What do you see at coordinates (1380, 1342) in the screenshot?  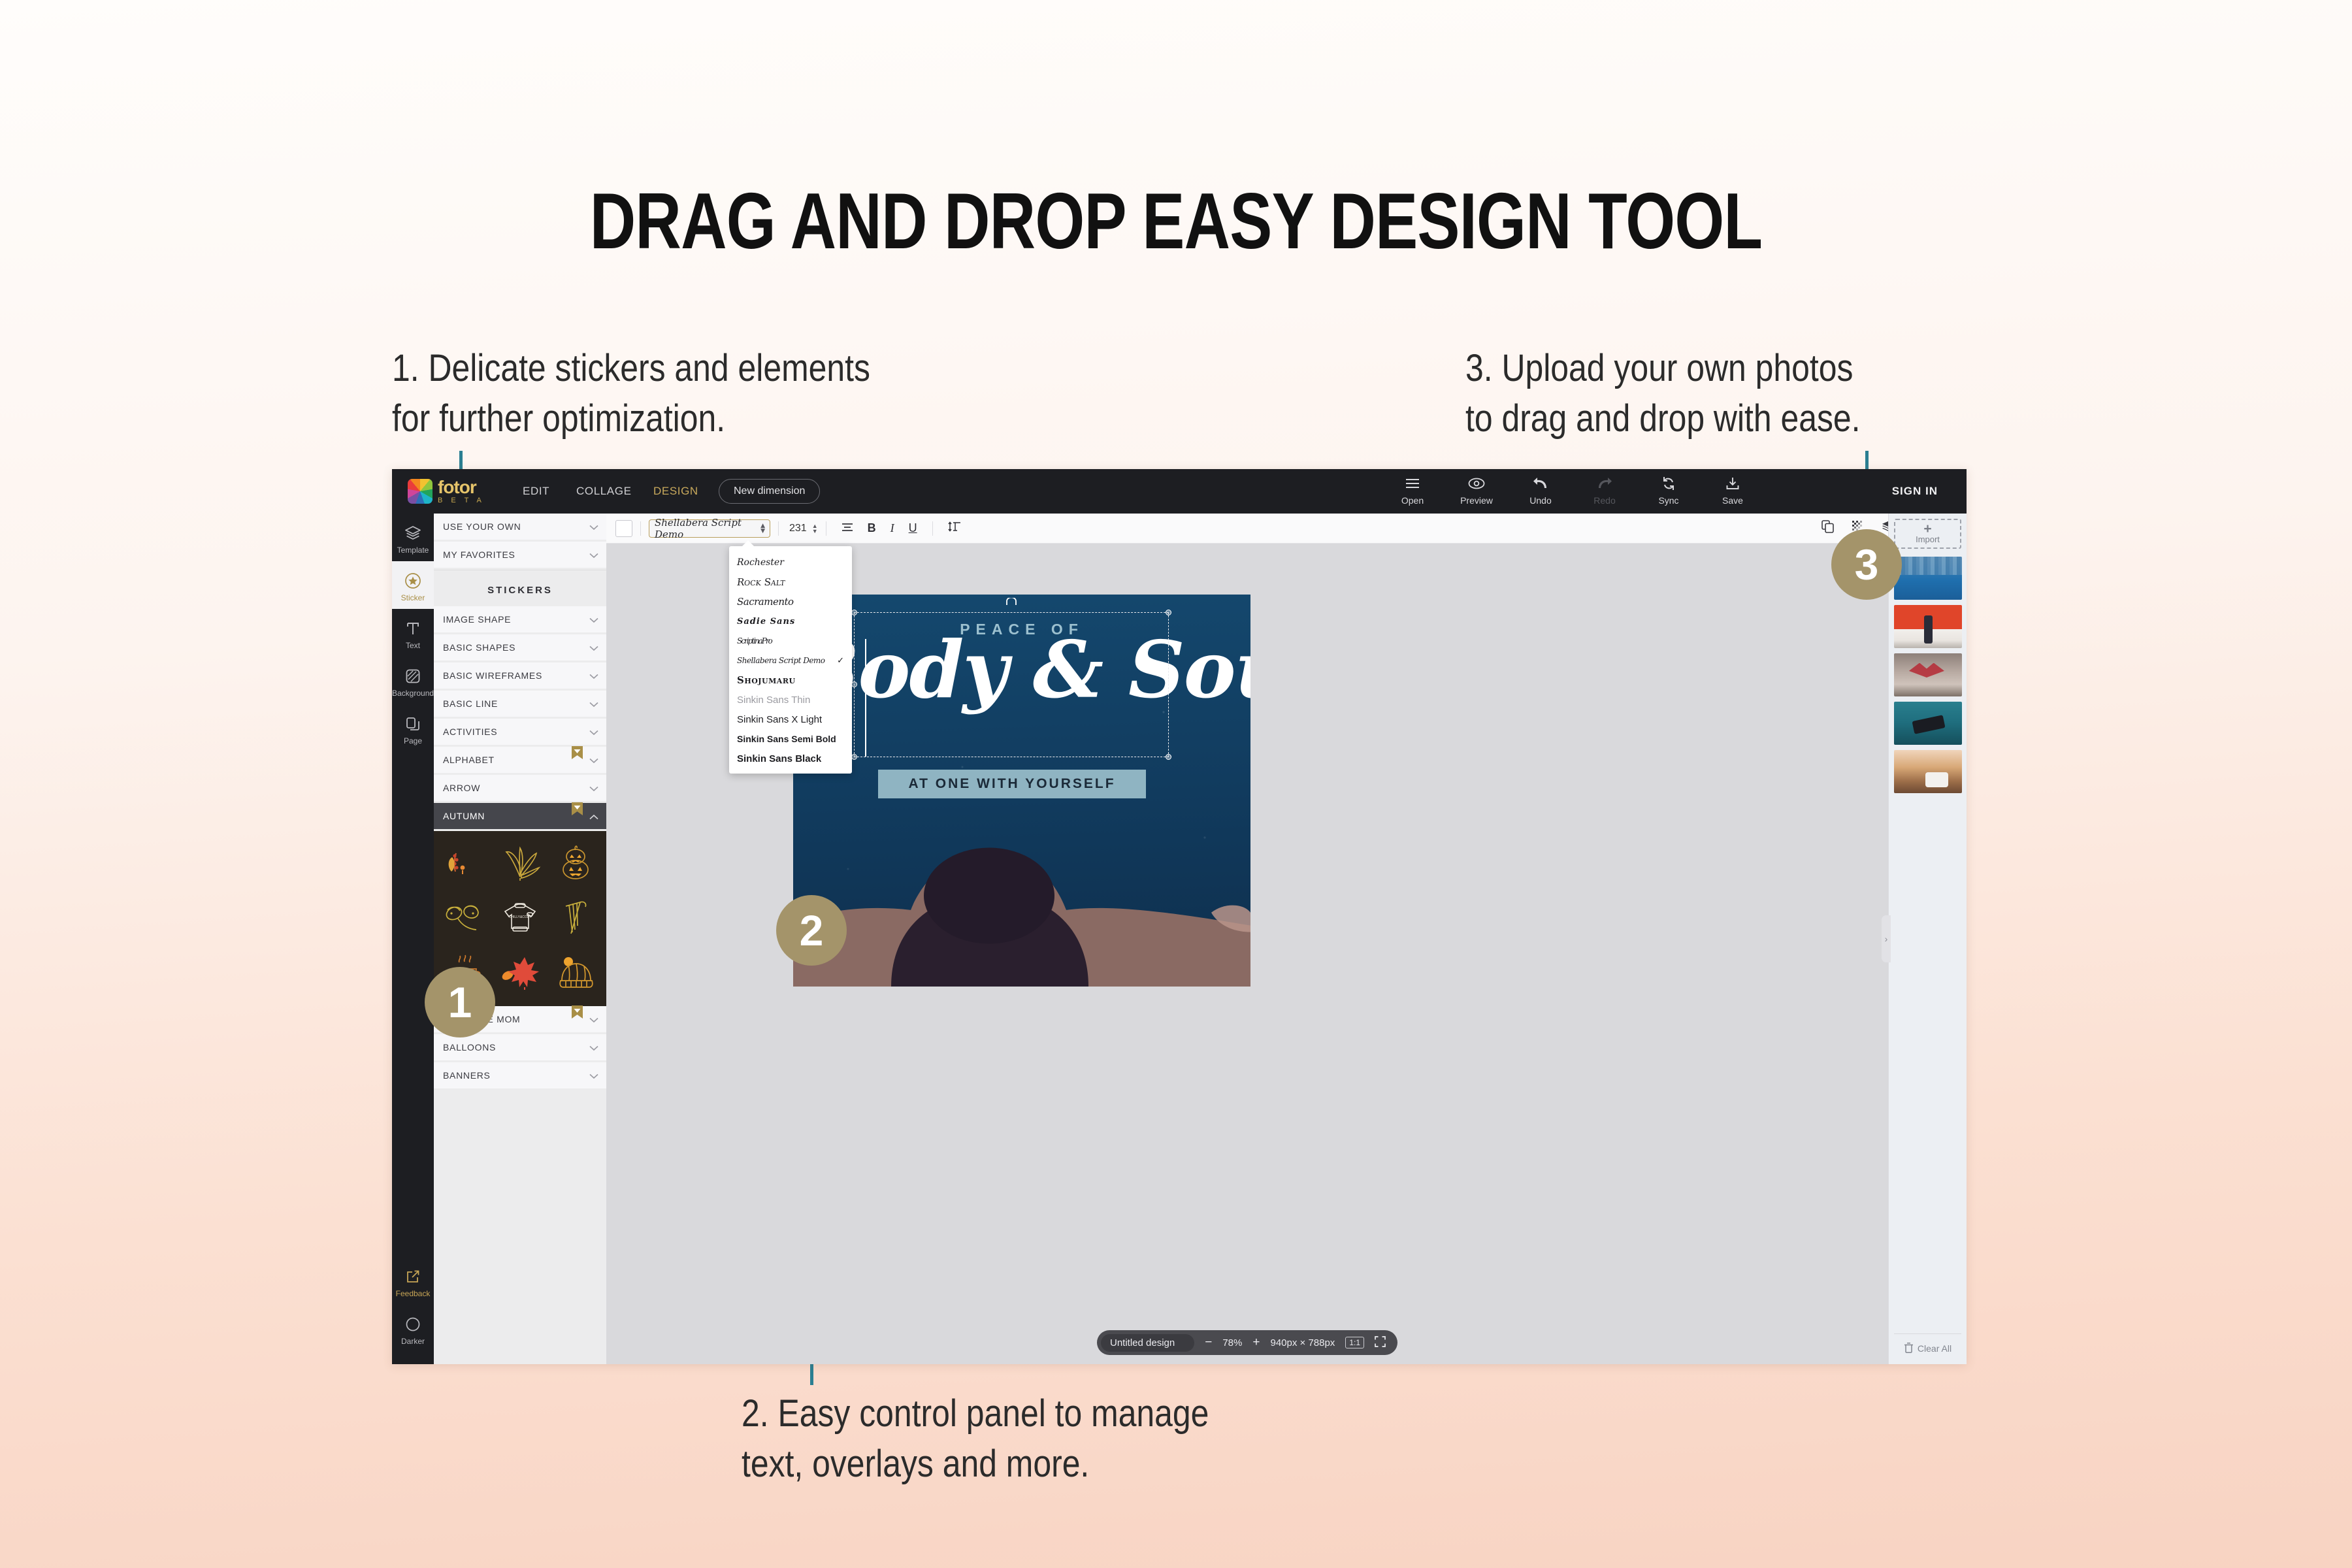 I see `fullscreen-icon` at bounding box center [1380, 1342].